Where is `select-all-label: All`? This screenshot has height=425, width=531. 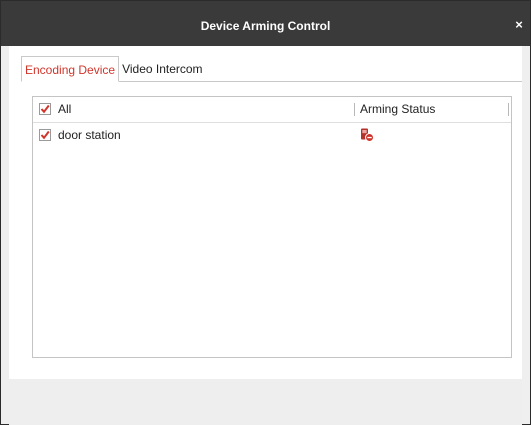 select-all-label: All is located at coordinates (65, 109).